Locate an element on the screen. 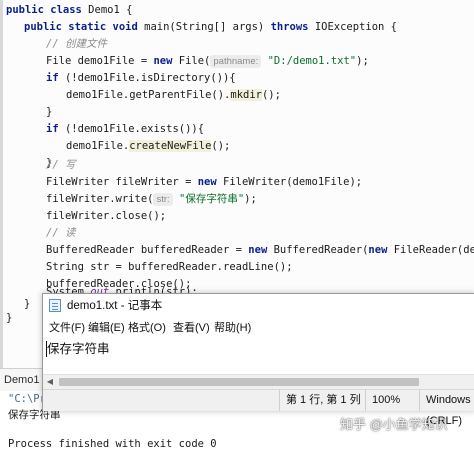 The width and height of the screenshot is (474, 453). notepad-text-area: 保存字符串 is located at coordinates (77, 349).